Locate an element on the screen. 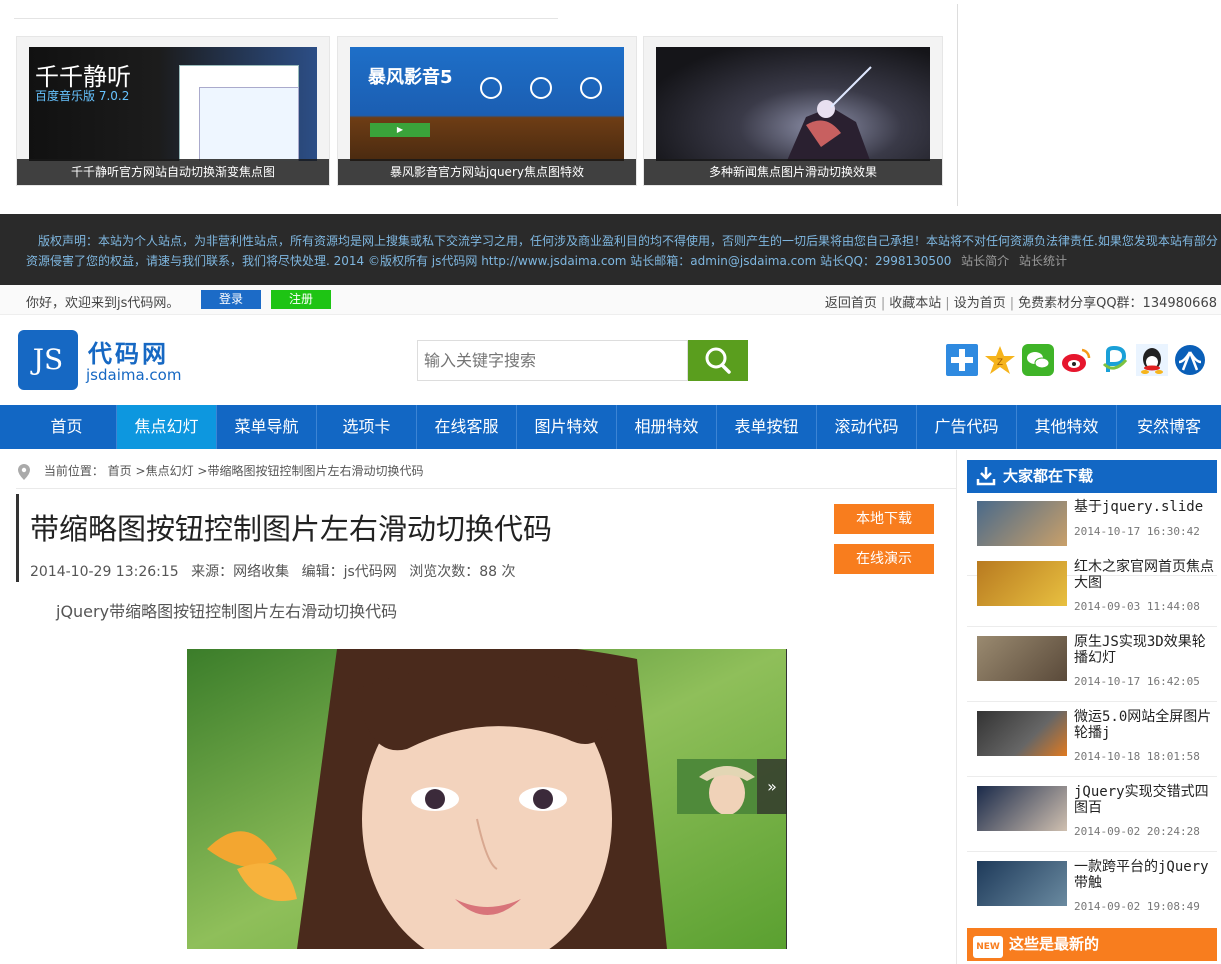  nav-item-album: 相册特效 is located at coordinates (667, 427).